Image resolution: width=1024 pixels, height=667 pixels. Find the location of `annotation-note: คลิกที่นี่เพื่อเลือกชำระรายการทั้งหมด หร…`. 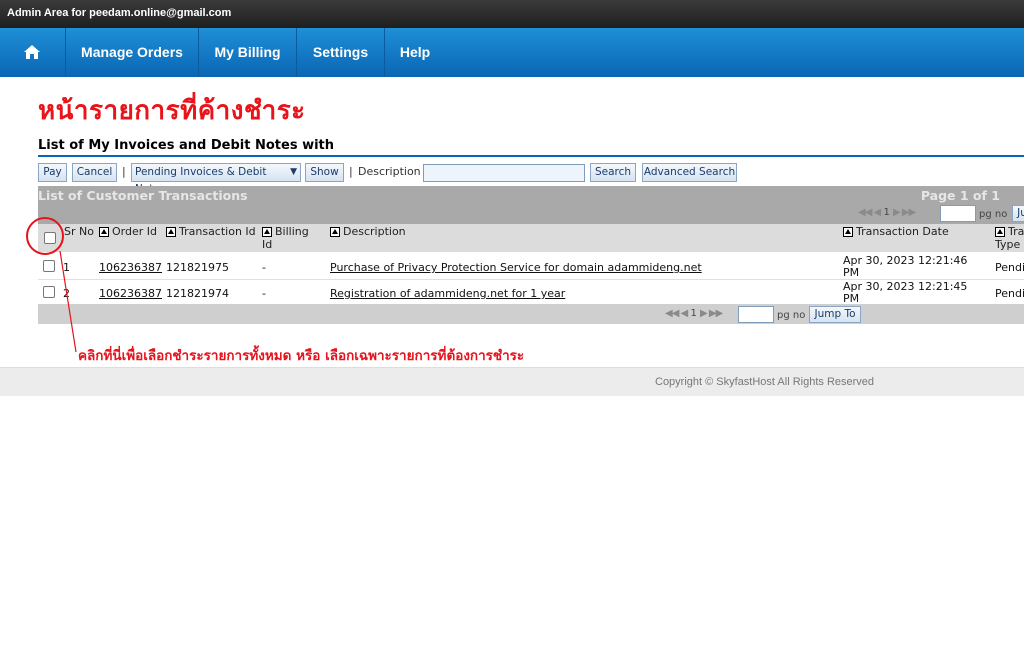

annotation-note: คลิกที่นี่เพื่อเลือกชำระรายการทั้งหมด หร… is located at coordinates (301, 356).